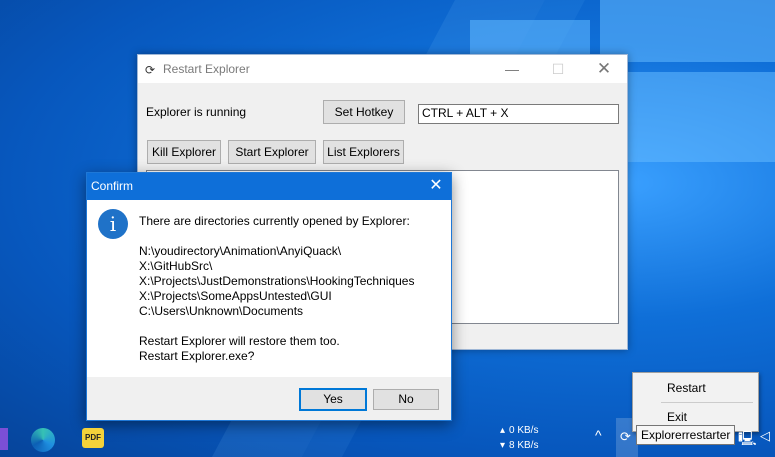  Describe the element at coordinates (184, 152) in the screenshot. I see `kill-explorer-button: Kill Explorer` at that location.